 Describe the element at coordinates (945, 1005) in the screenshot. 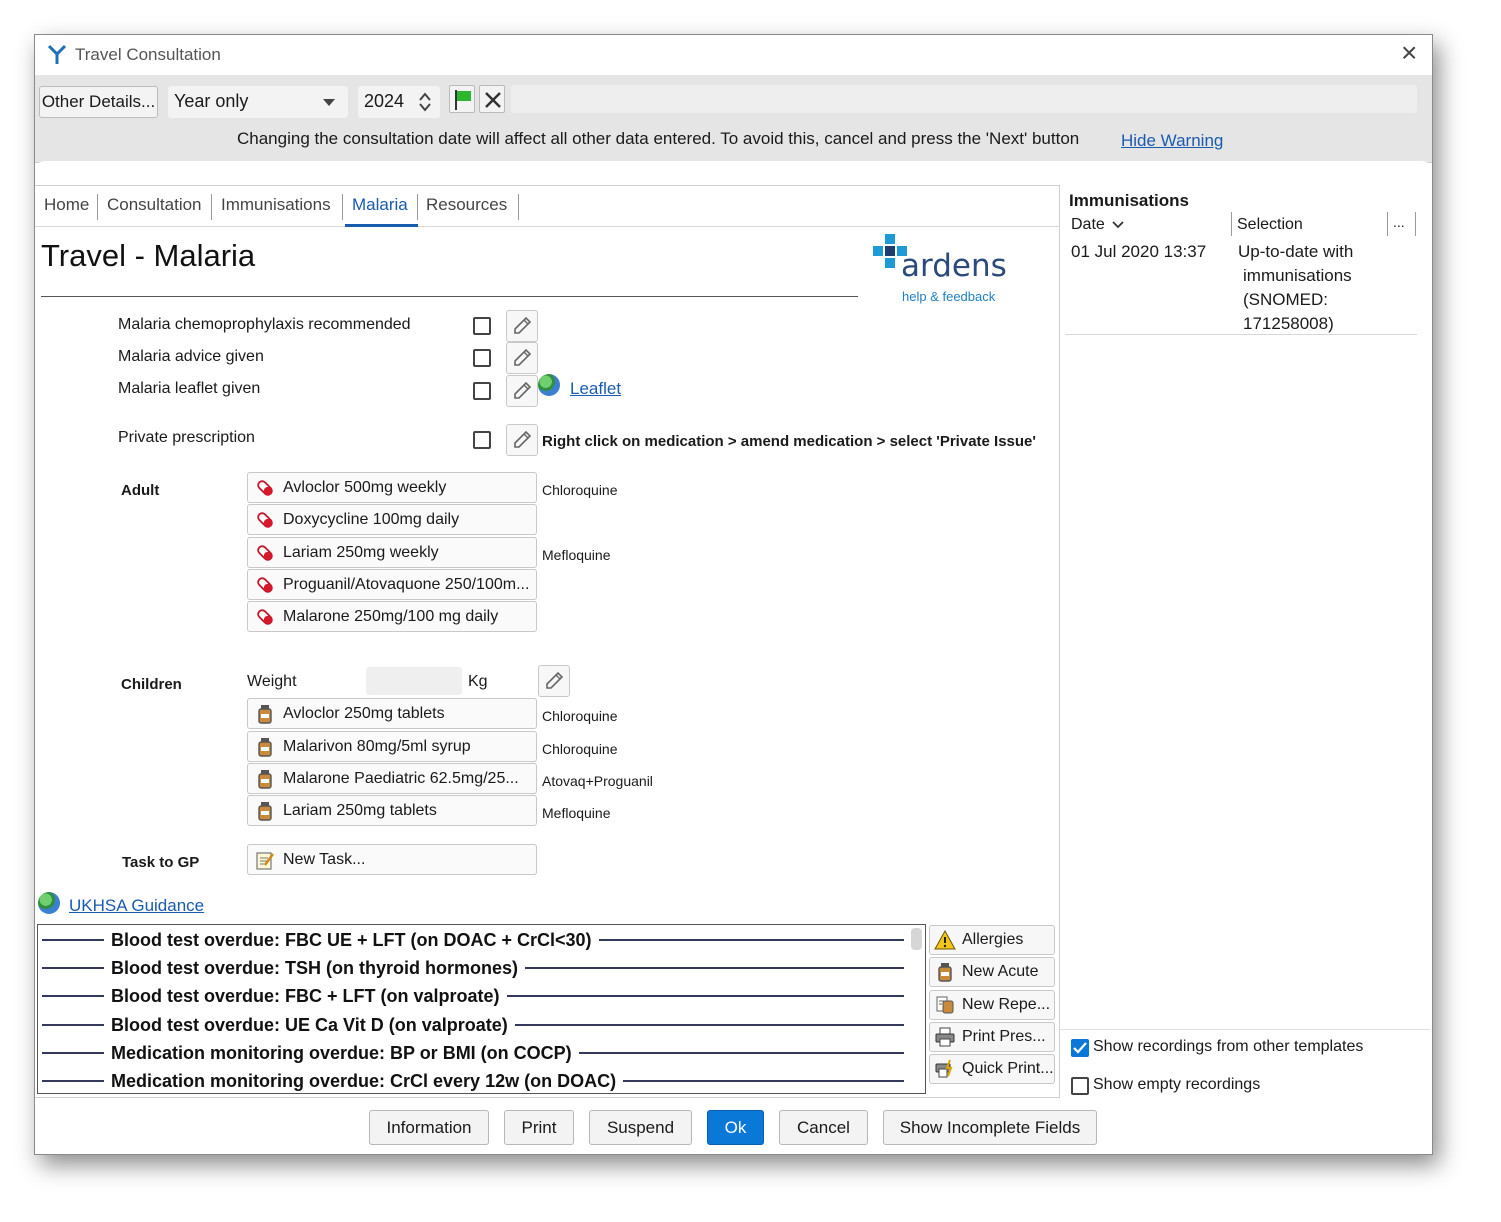

I see `repeat-prescription-icon` at that location.